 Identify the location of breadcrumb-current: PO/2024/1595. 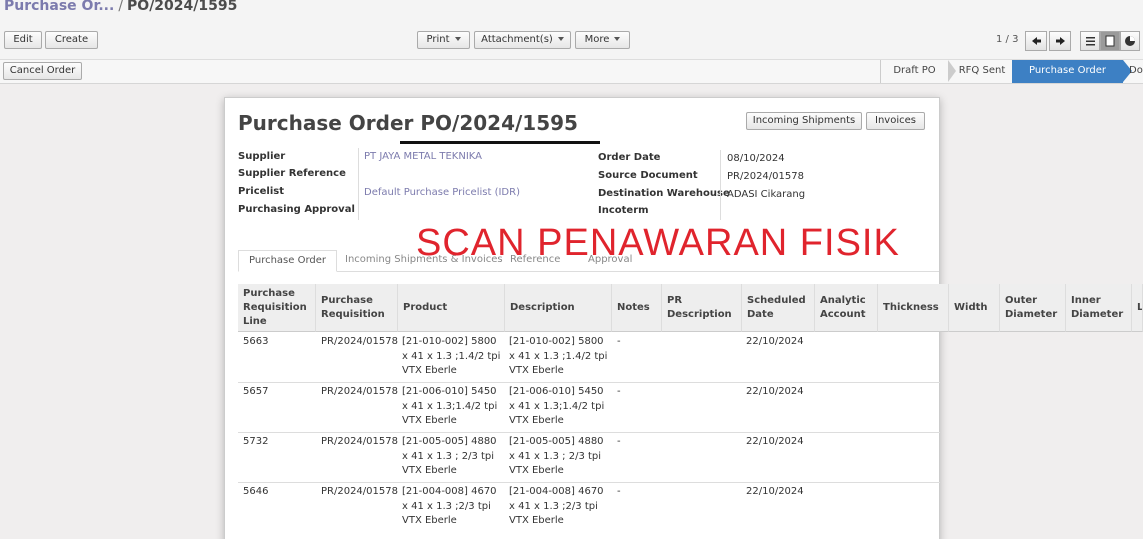
(182, 7).